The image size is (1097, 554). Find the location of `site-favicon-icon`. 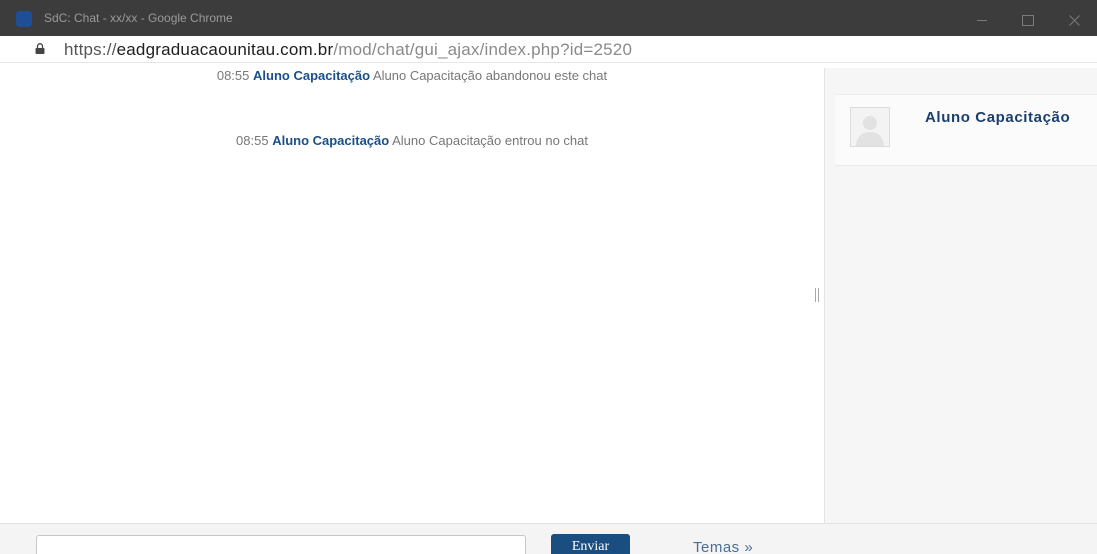

site-favicon-icon is located at coordinates (24, 19).